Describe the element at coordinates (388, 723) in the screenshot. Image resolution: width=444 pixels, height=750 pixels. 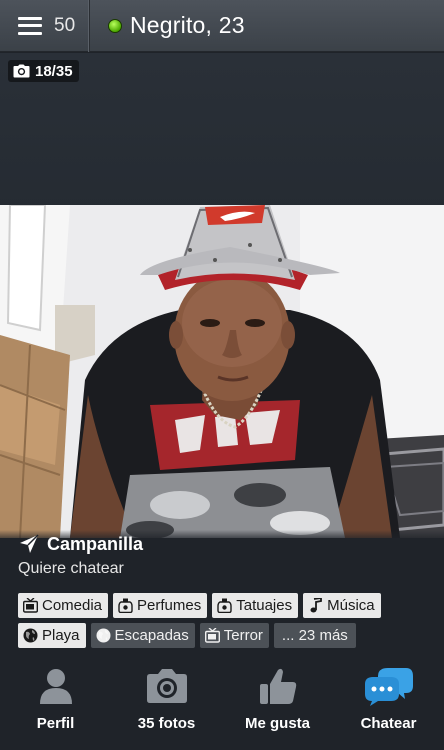
I see `nav-chat-label: Chatear` at that location.